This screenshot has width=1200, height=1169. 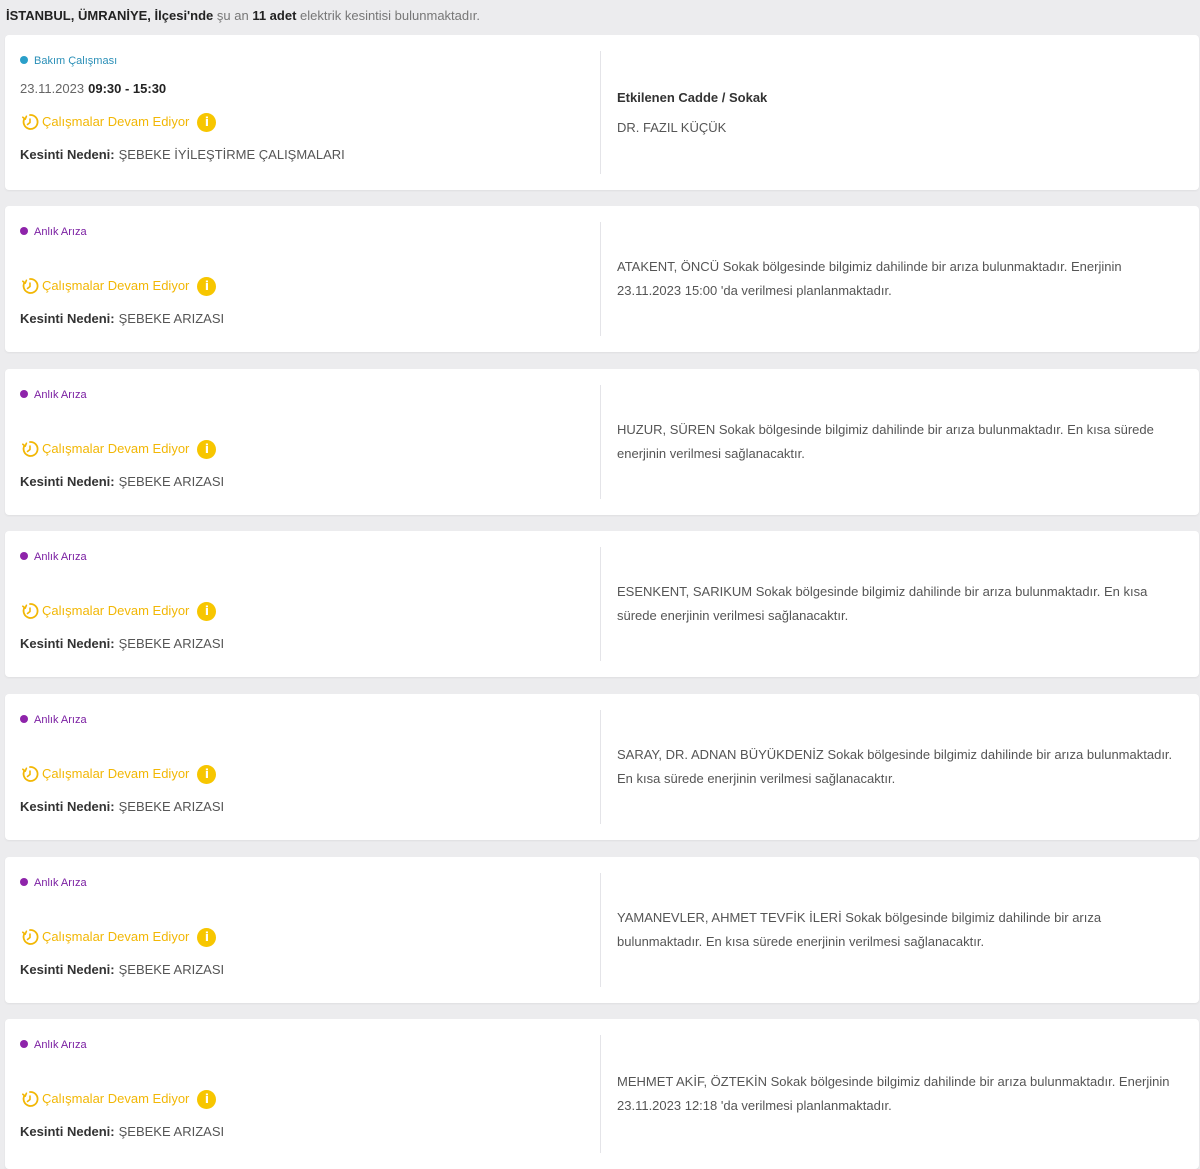 I want to click on outage-type-badge: Bakım Çalışması, so click(x=68, y=61).